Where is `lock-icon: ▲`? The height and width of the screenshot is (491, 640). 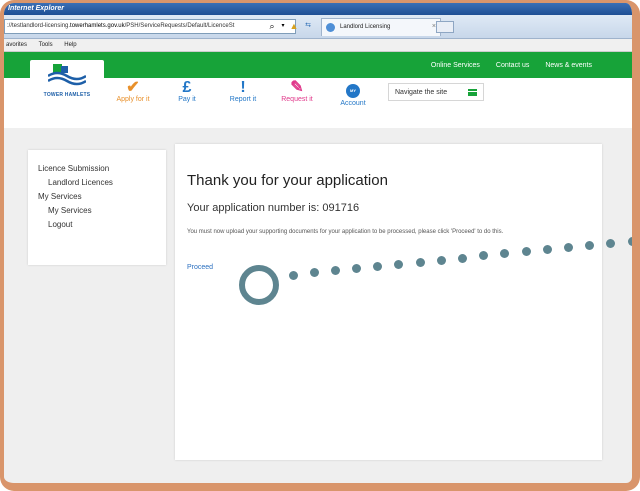
lock-icon: ▲ is located at coordinates (294, 26).